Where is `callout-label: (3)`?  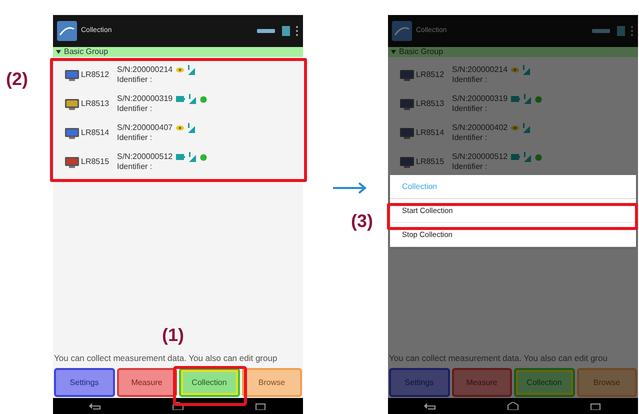 callout-label: (3) is located at coordinates (362, 221).